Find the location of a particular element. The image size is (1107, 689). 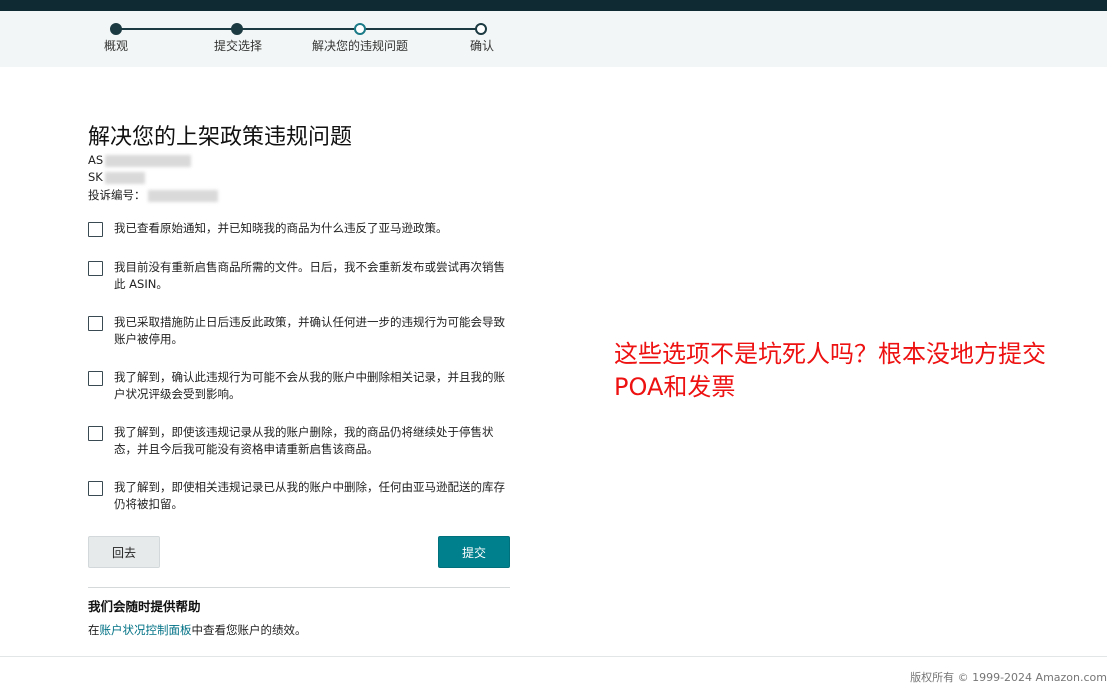

acknowledge-checkbox-1: 我已查看原始通知，并已知晓我的商品为什么违反了亚马逊政策。 is located at coordinates (303, 228).